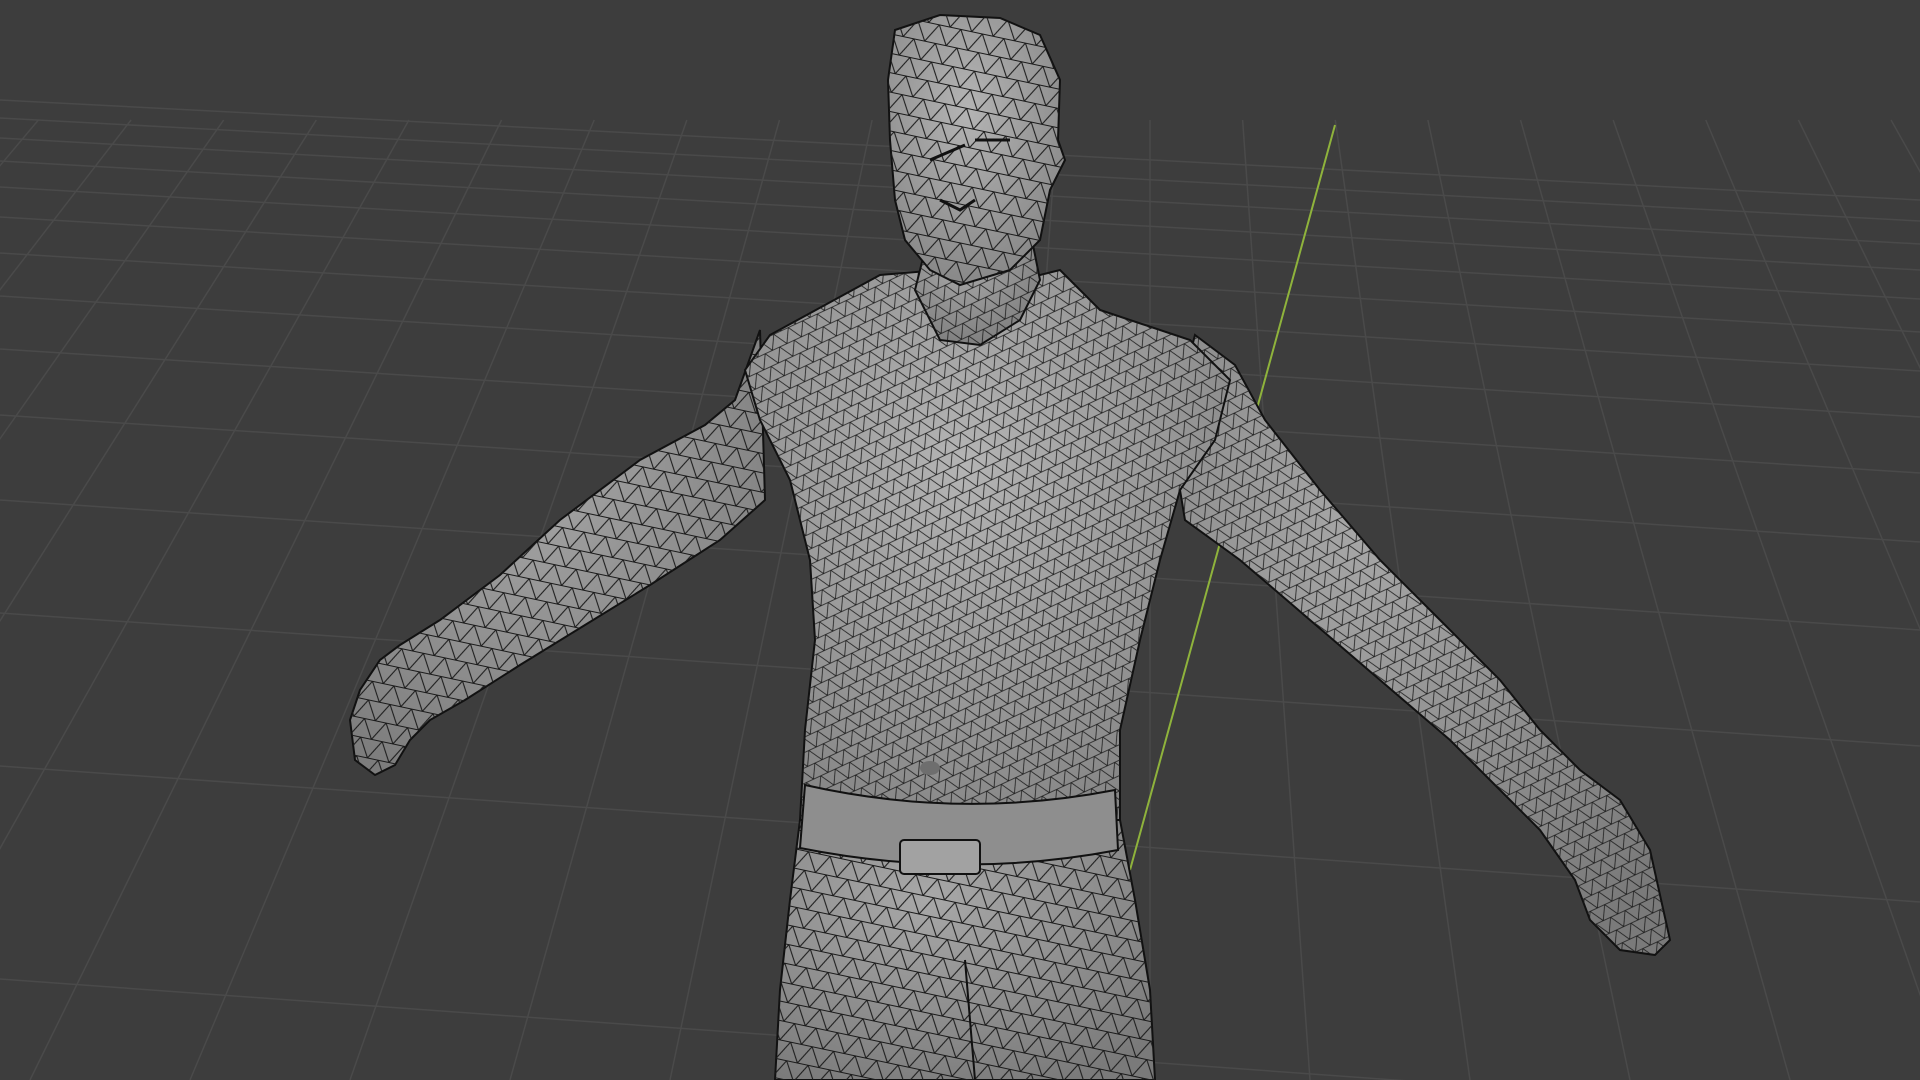 Image resolution: width=1920 pixels, height=1080 pixels. What do you see at coordinates (930, 768) in the screenshot?
I see `navel` at bounding box center [930, 768].